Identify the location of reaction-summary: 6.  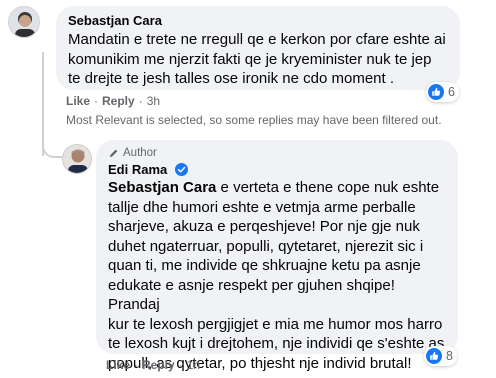
(442, 92).